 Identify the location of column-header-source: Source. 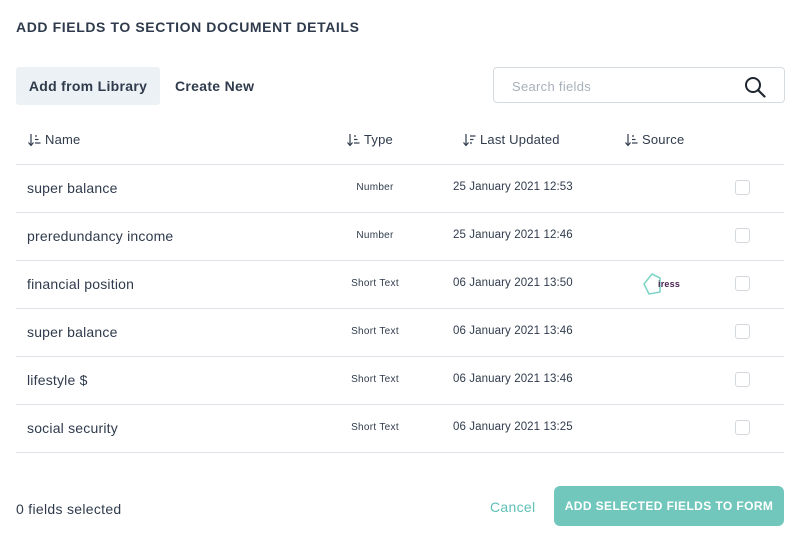
(654, 139).